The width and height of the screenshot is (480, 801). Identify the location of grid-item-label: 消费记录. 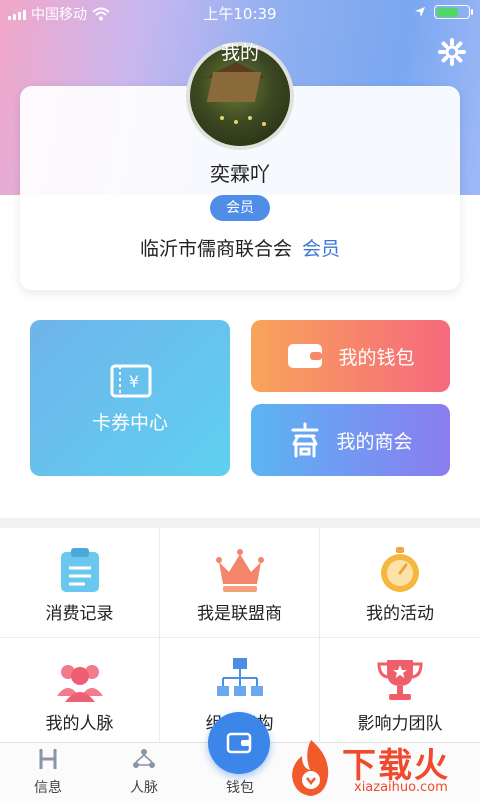
(79, 614).